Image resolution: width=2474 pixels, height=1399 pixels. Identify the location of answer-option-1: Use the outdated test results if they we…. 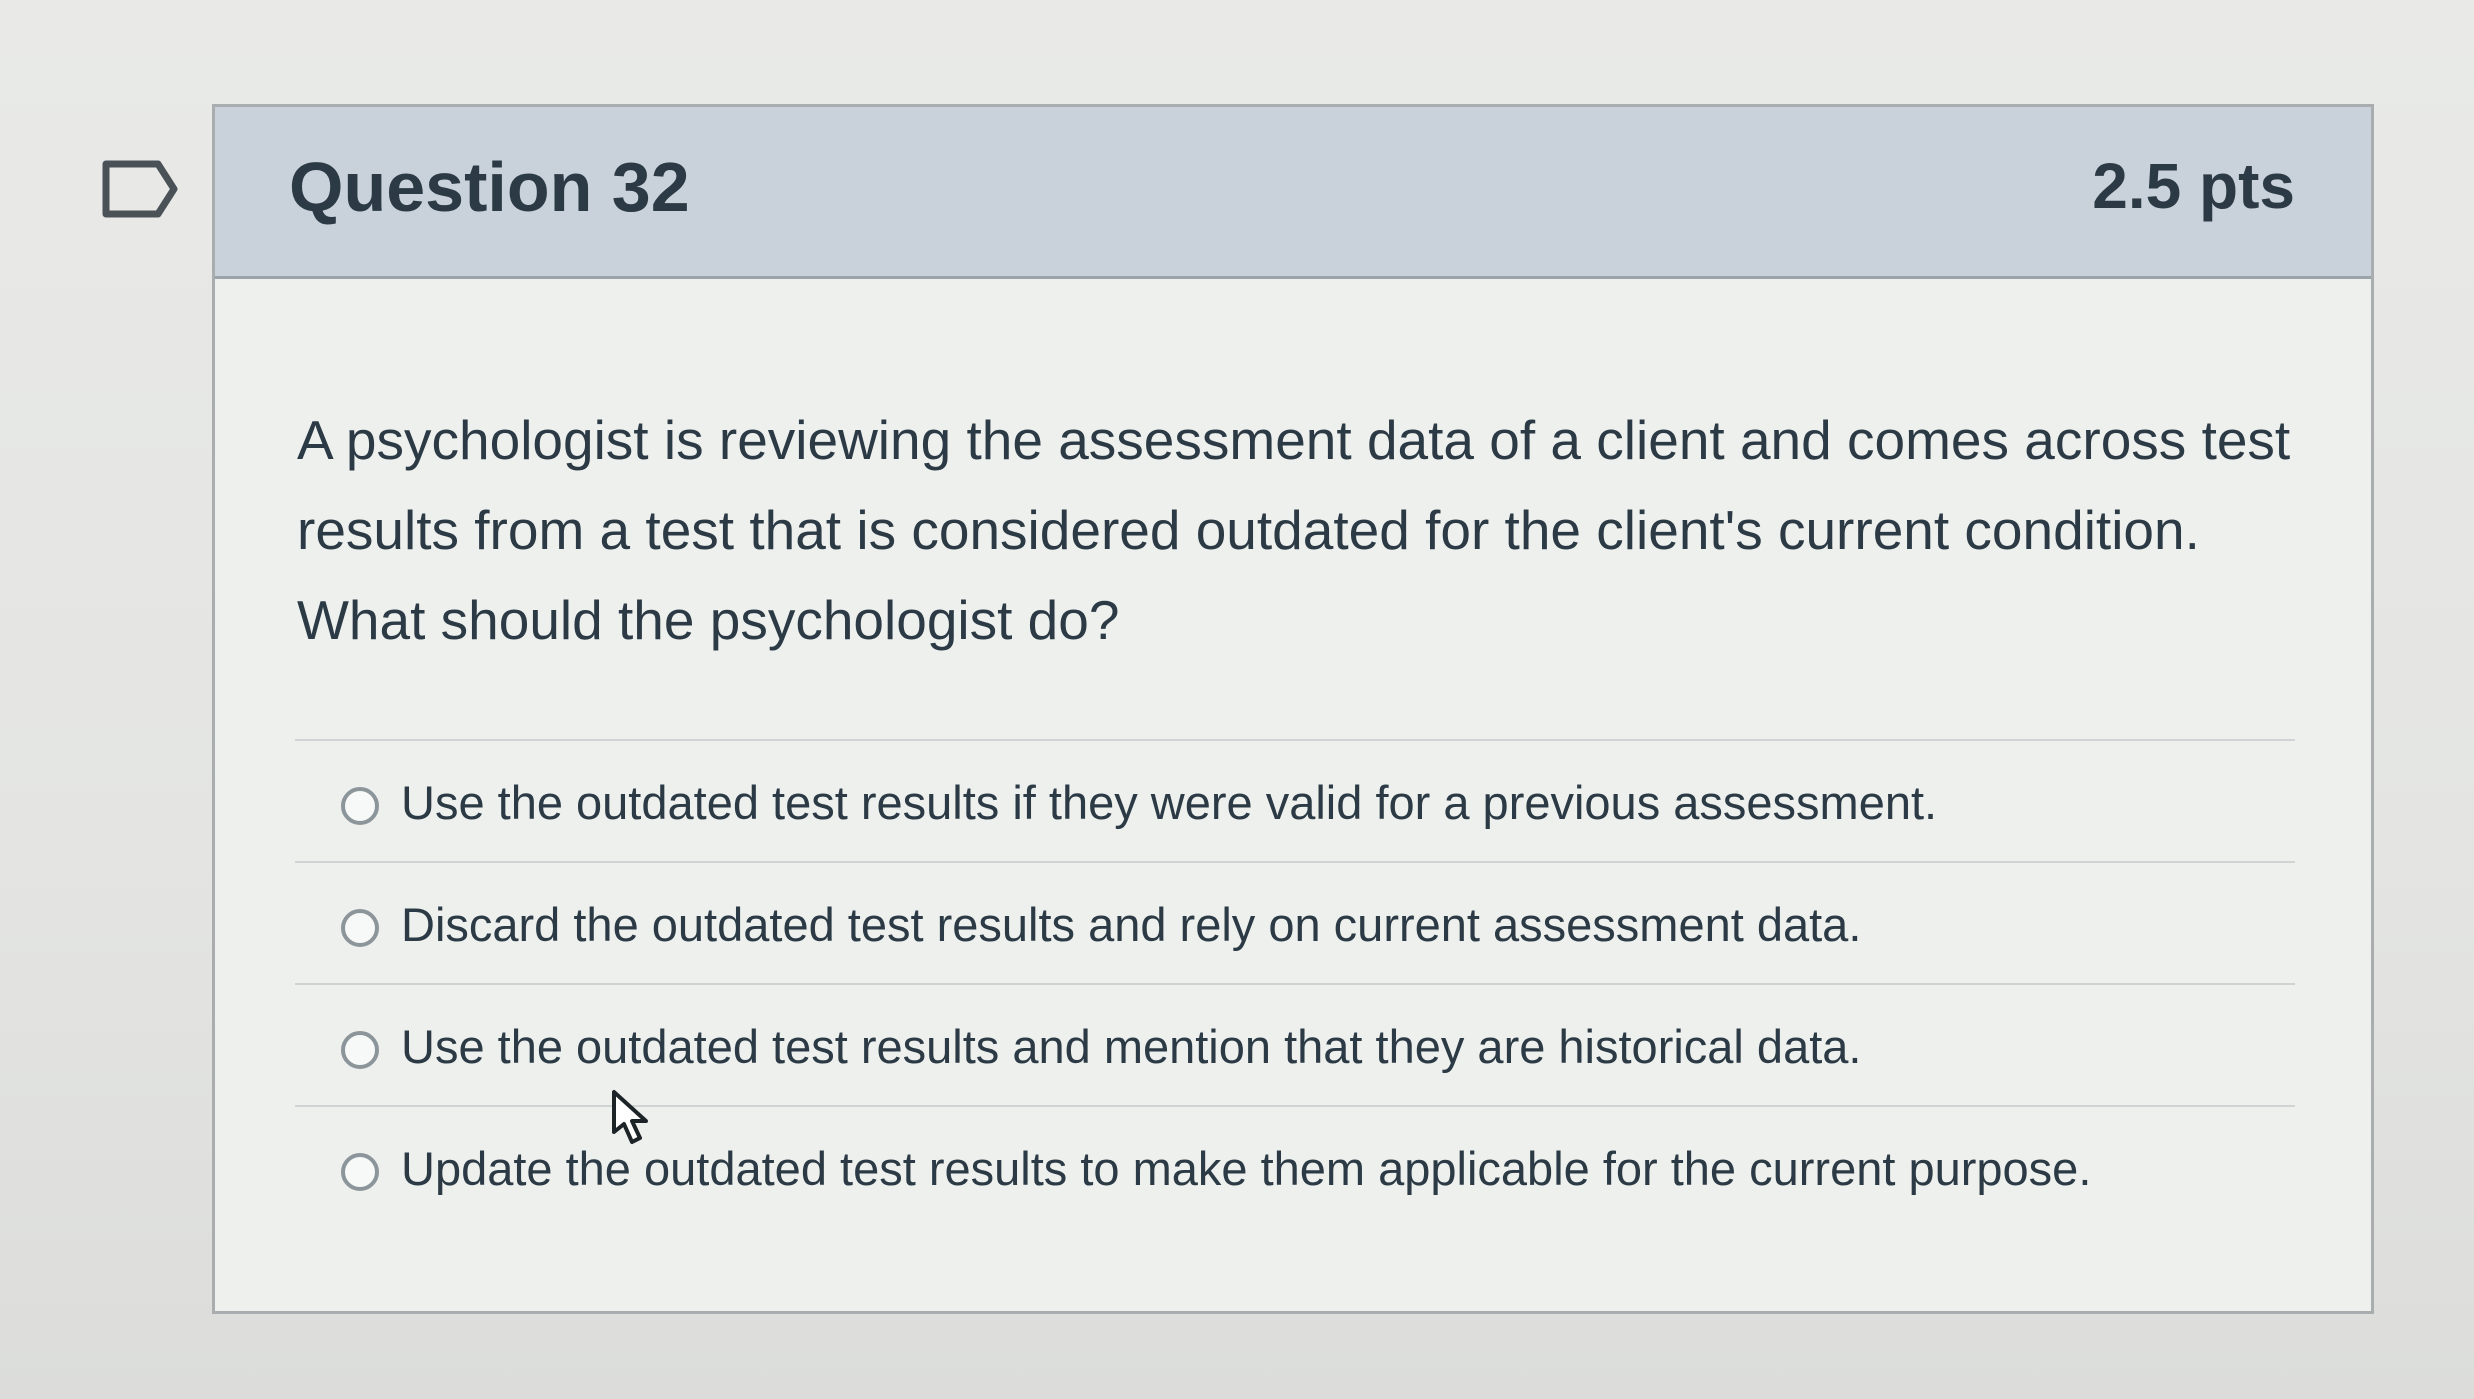
(1295, 800).